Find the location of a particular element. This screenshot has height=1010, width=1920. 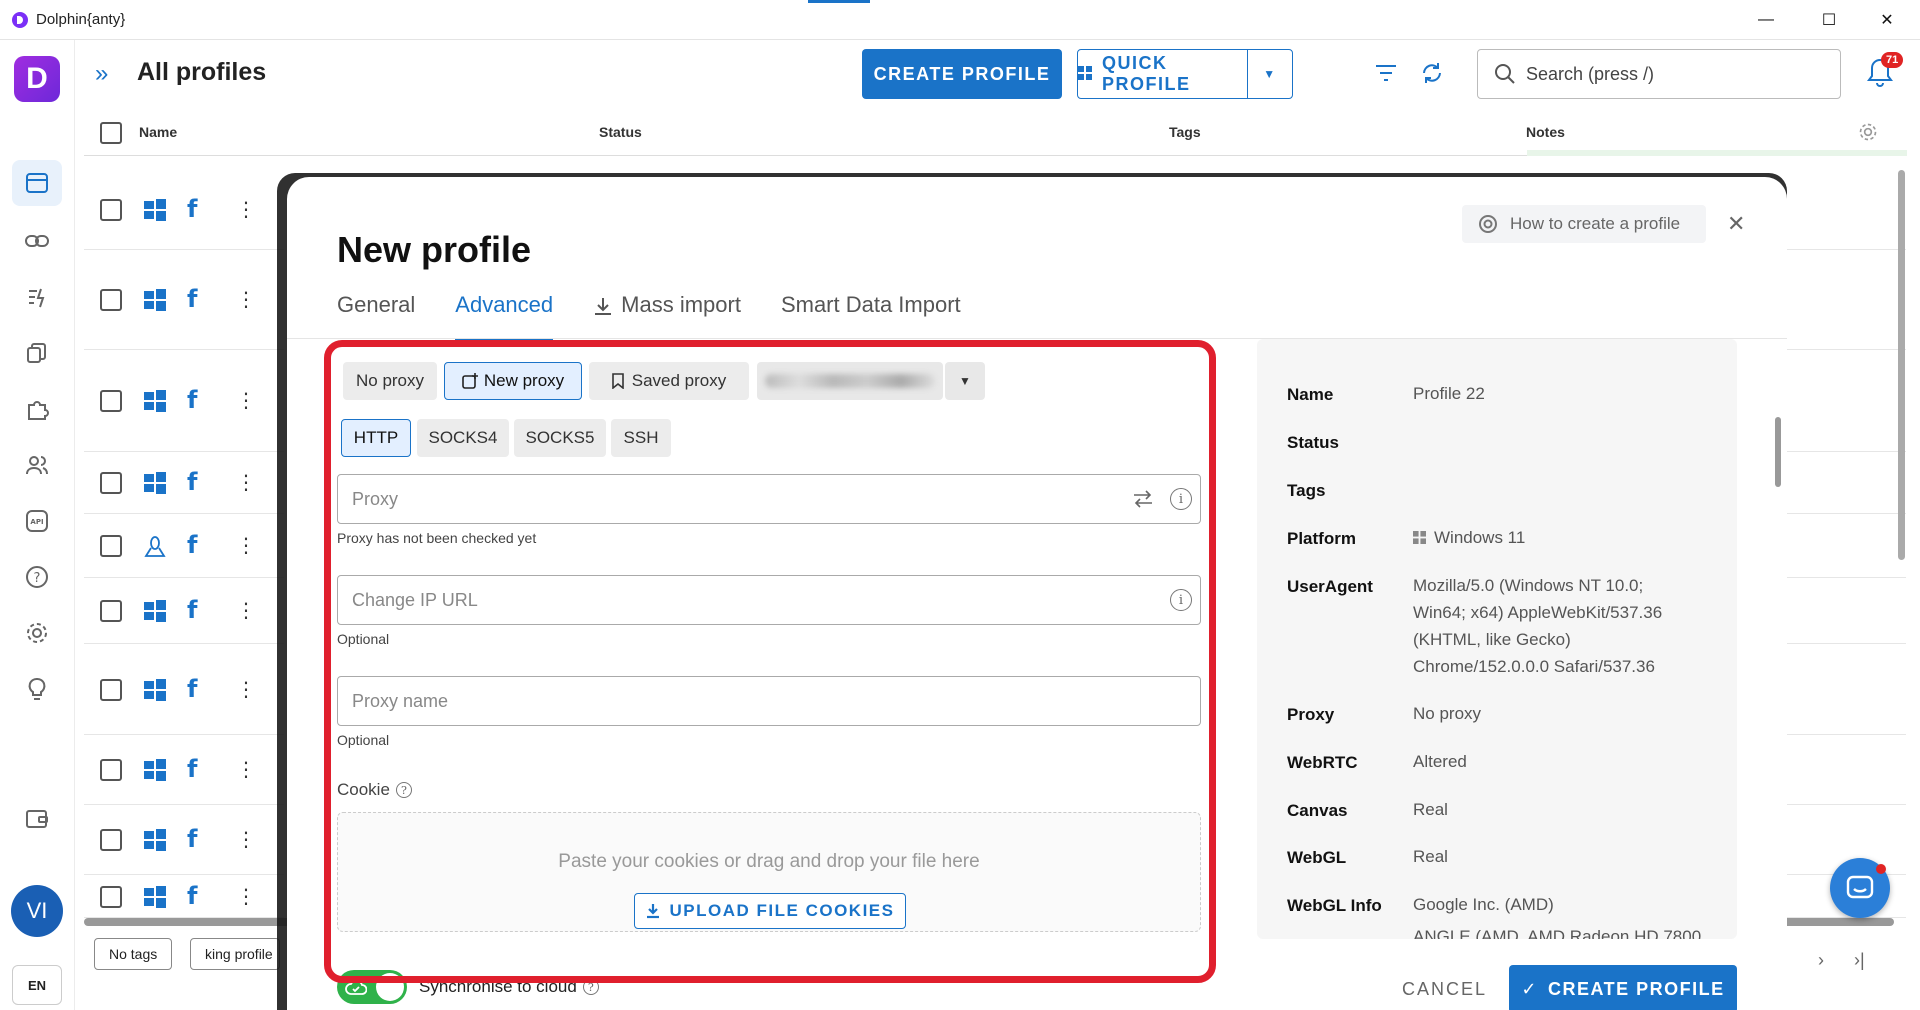

svg-text: API is located at coordinates (36, 522).